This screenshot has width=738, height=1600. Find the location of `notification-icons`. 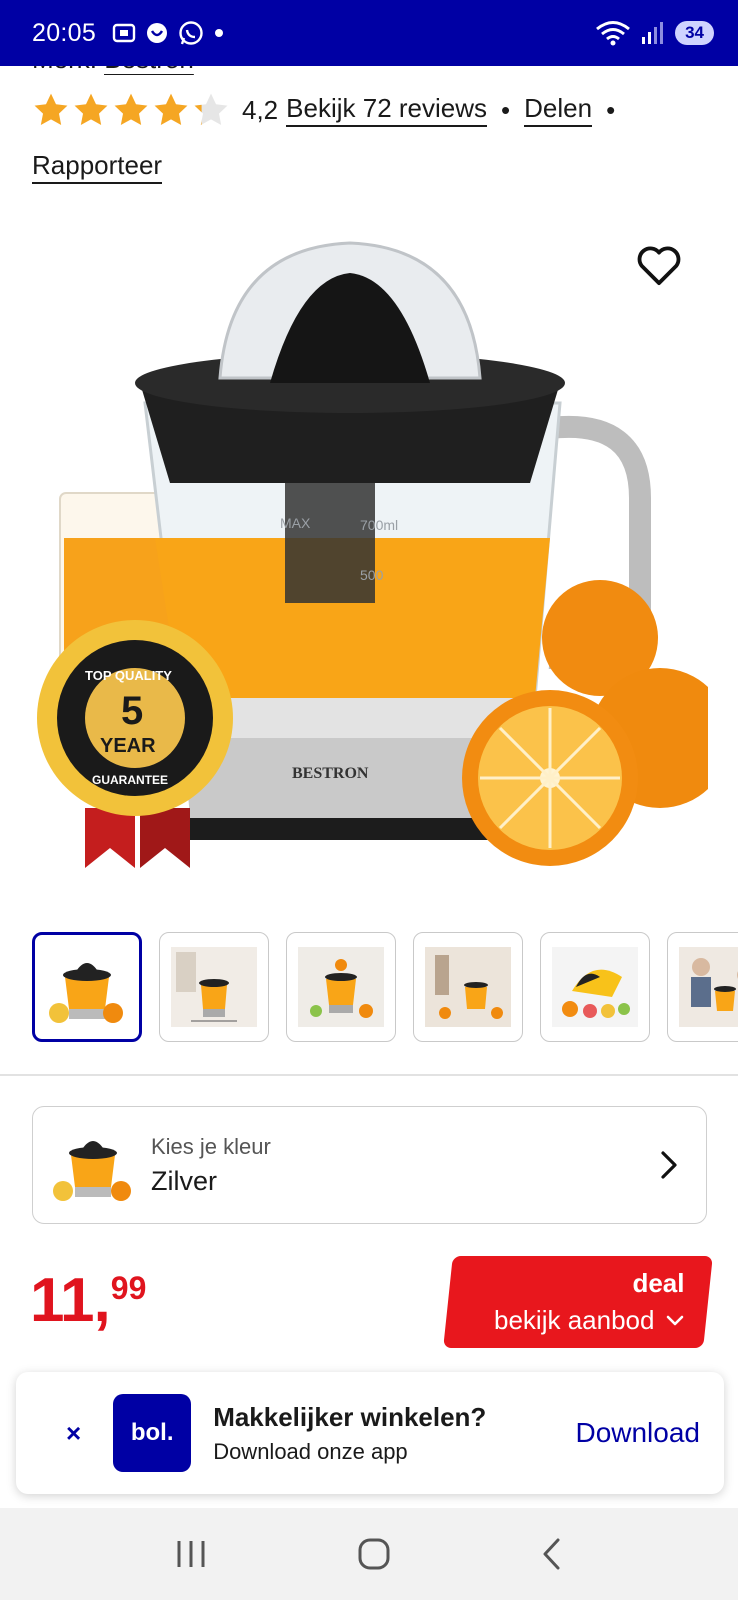

notification-icons is located at coordinates (168, 33).